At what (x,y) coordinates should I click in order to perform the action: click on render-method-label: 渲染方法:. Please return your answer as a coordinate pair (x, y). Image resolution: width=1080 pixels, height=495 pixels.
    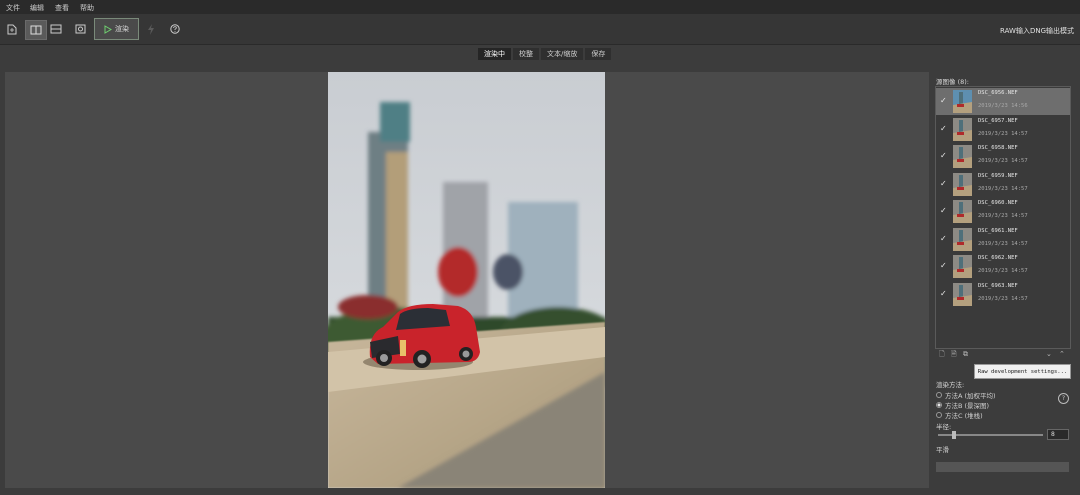
    Looking at the image, I should click on (950, 385).